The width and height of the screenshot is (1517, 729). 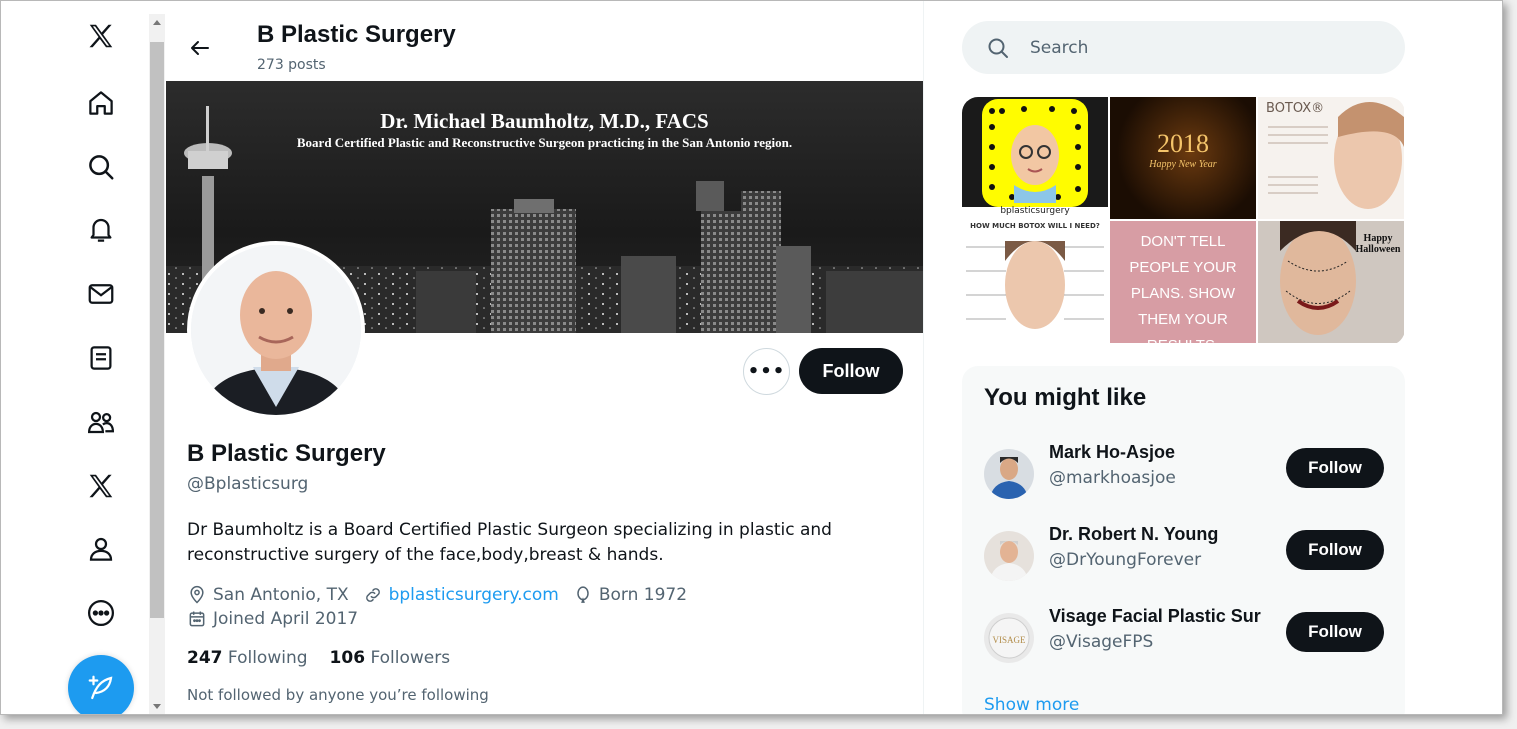 What do you see at coordinates (544, 121) in the screenshot?
I see `banner-title: Dr. Michael Baumholtz, M.D., FACS` at bounding box center [544, 121].